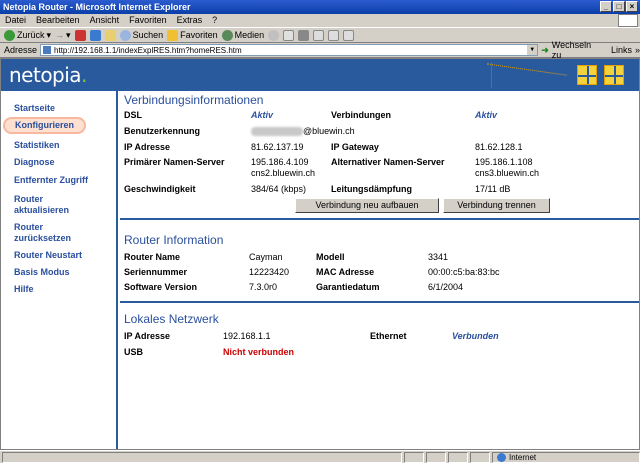  What do you see at coordinates (486, 115) in the screenshot?
I see `connections-status: Aktiv` at bounding box center [486, 115].